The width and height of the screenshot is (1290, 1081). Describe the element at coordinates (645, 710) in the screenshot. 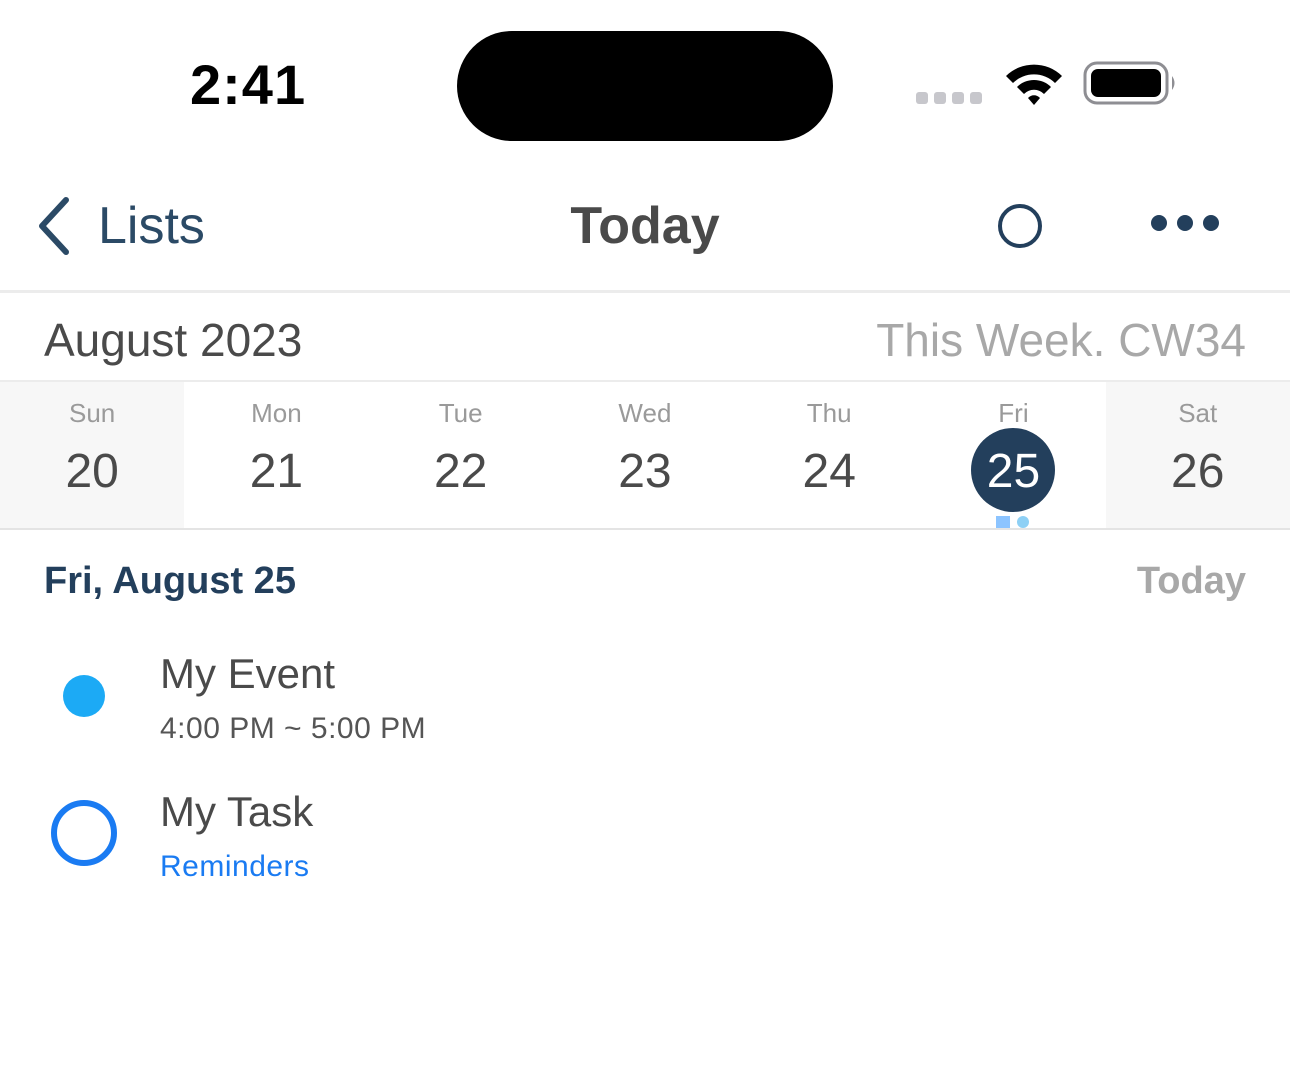

I see `event-list-item: My Event 4:00 PM ~ 5:00 PM` at that location.